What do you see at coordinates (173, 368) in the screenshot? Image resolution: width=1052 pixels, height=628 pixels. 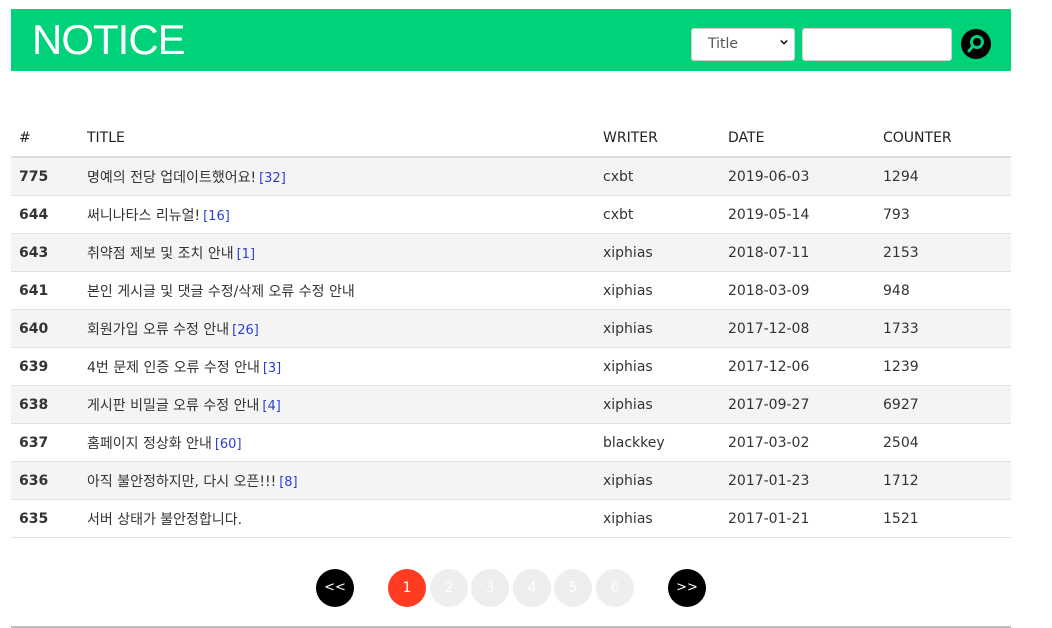 I see `row-title-link: 4번 문제 인증 오류 수정 안내` at bounding box center [173, 368].